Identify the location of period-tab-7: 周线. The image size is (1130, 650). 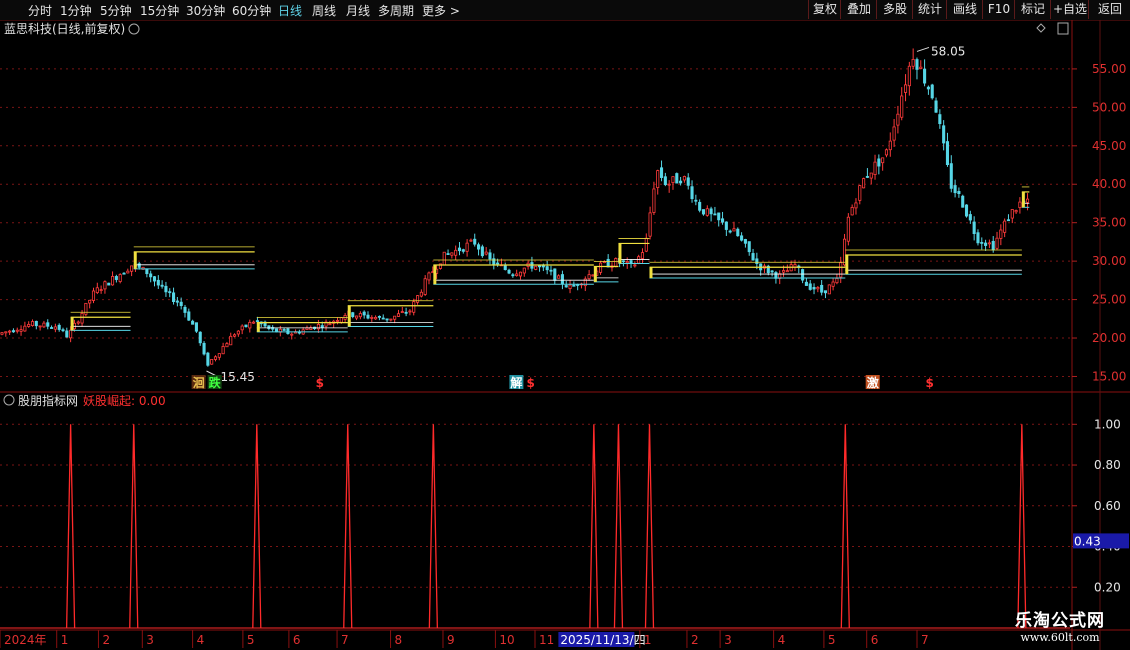
(324, 10).